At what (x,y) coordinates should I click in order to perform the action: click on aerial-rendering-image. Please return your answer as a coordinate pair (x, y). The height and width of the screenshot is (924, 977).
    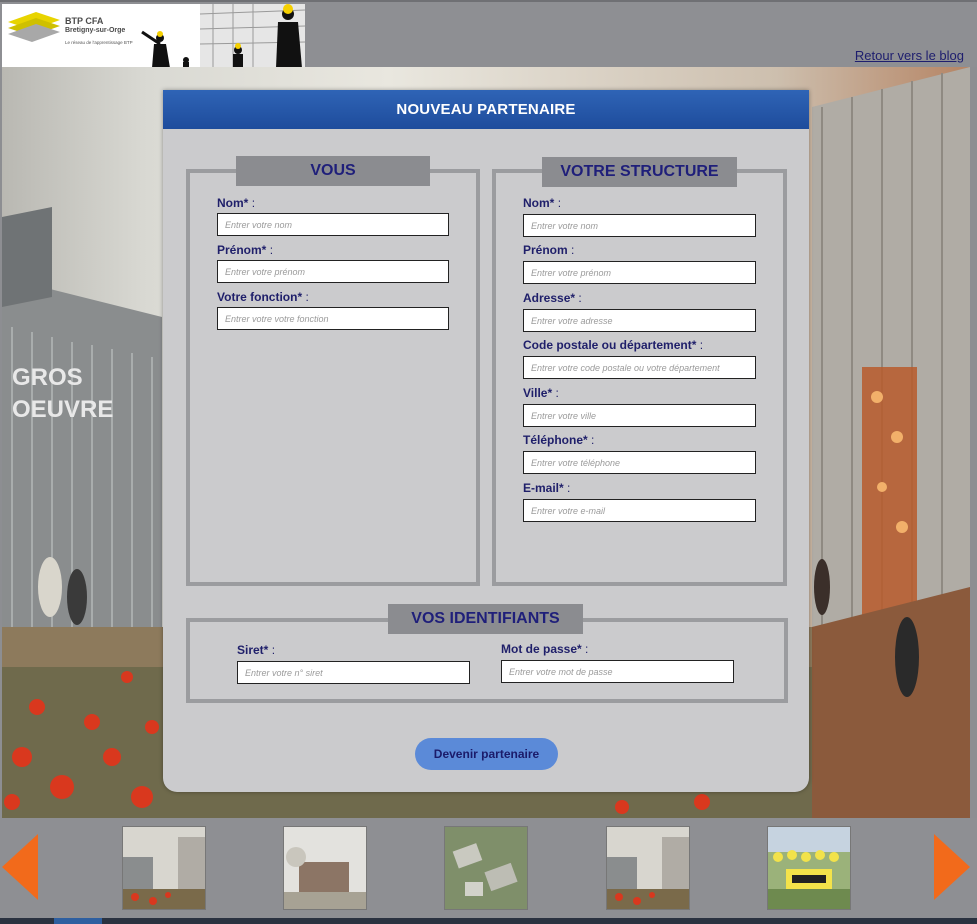
    Looking at the image, I should click on (486, 868).